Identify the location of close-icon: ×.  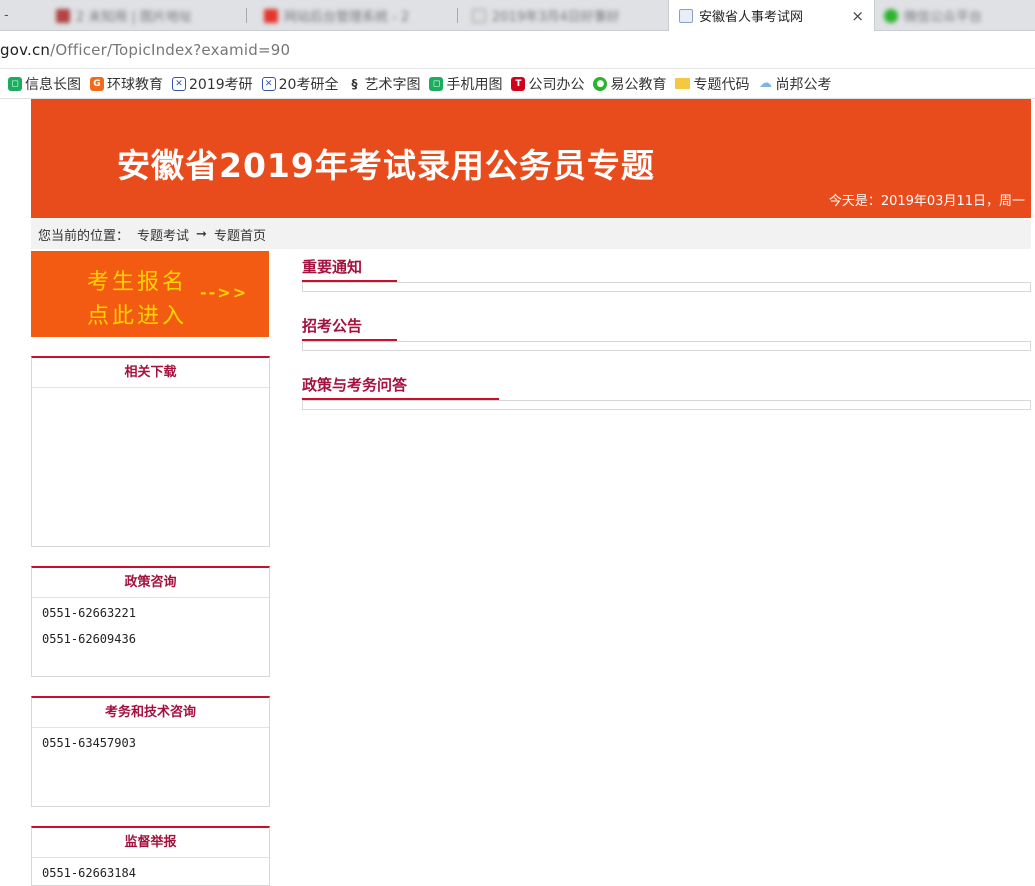
(857, 16).